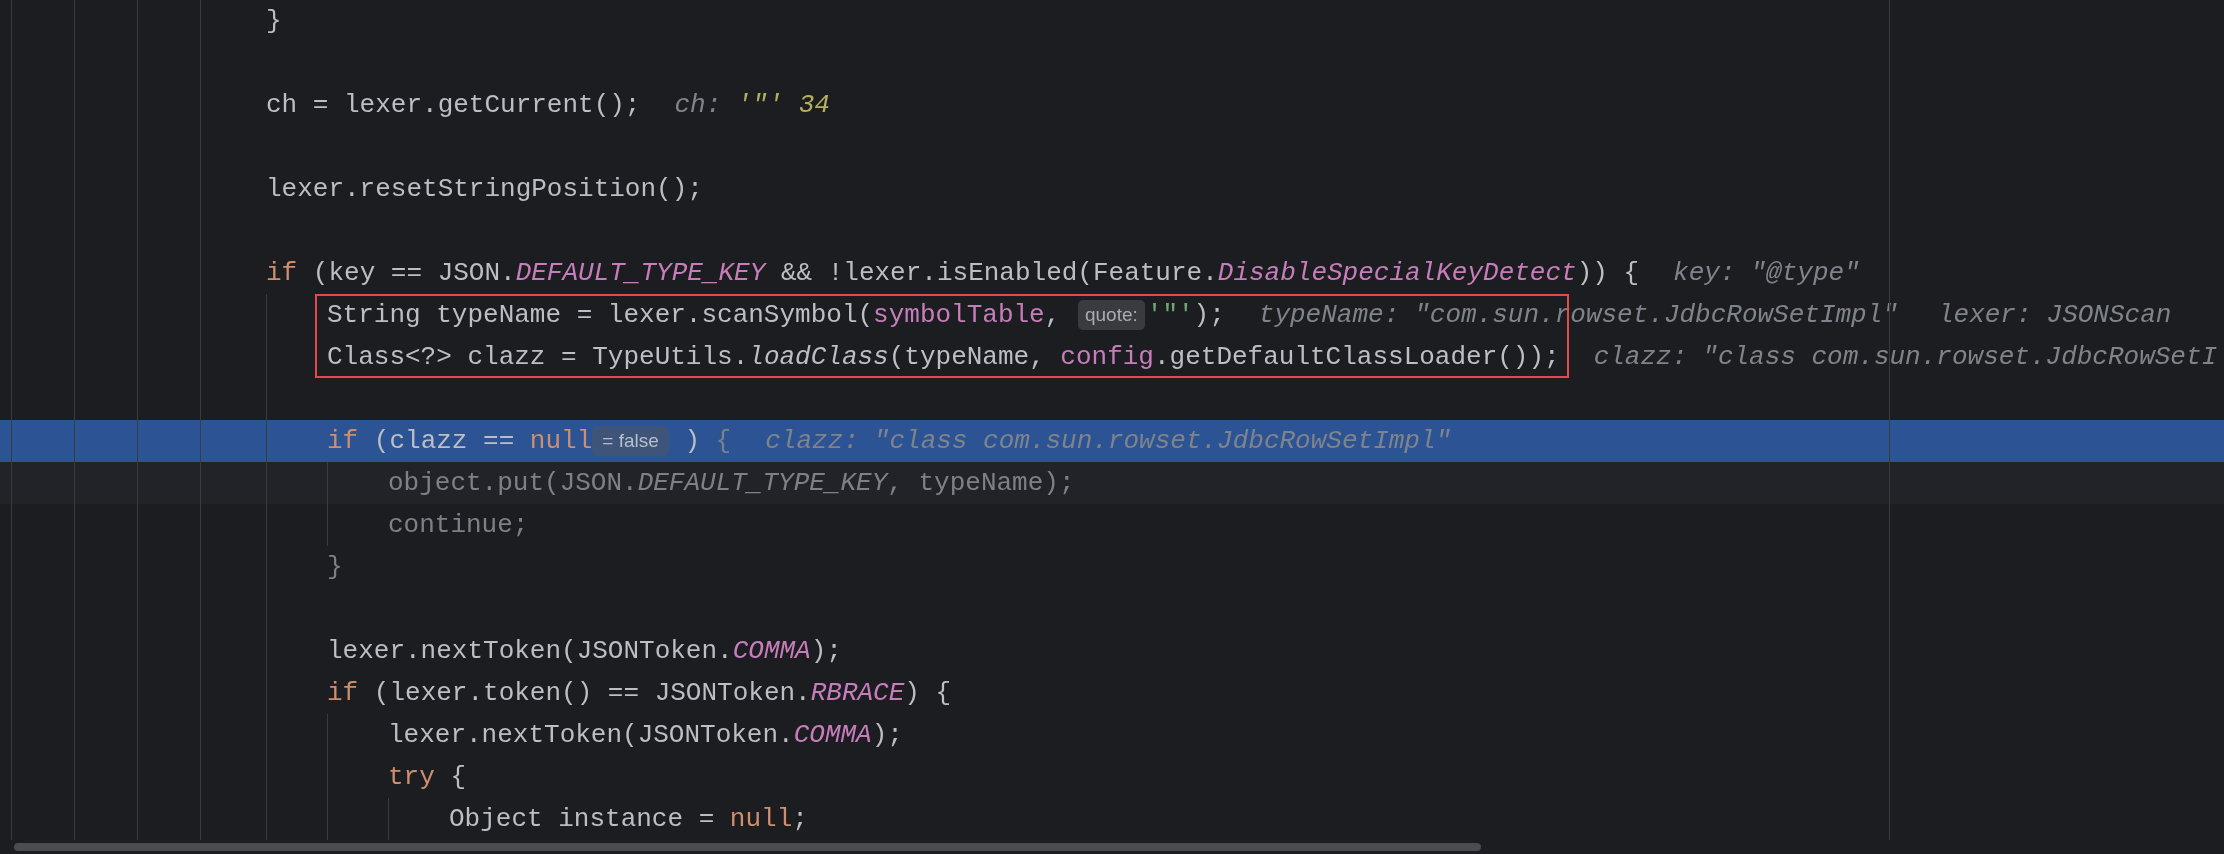  I want to click on code-text: ) {, so click(707, 441).